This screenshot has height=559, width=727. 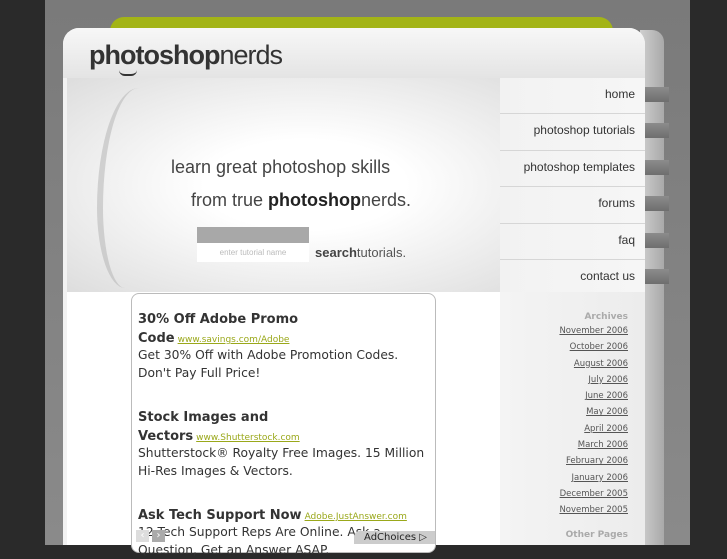 I want to click on ad-url: Adobe.JustAnswer.com, so click(x=356, y=517).